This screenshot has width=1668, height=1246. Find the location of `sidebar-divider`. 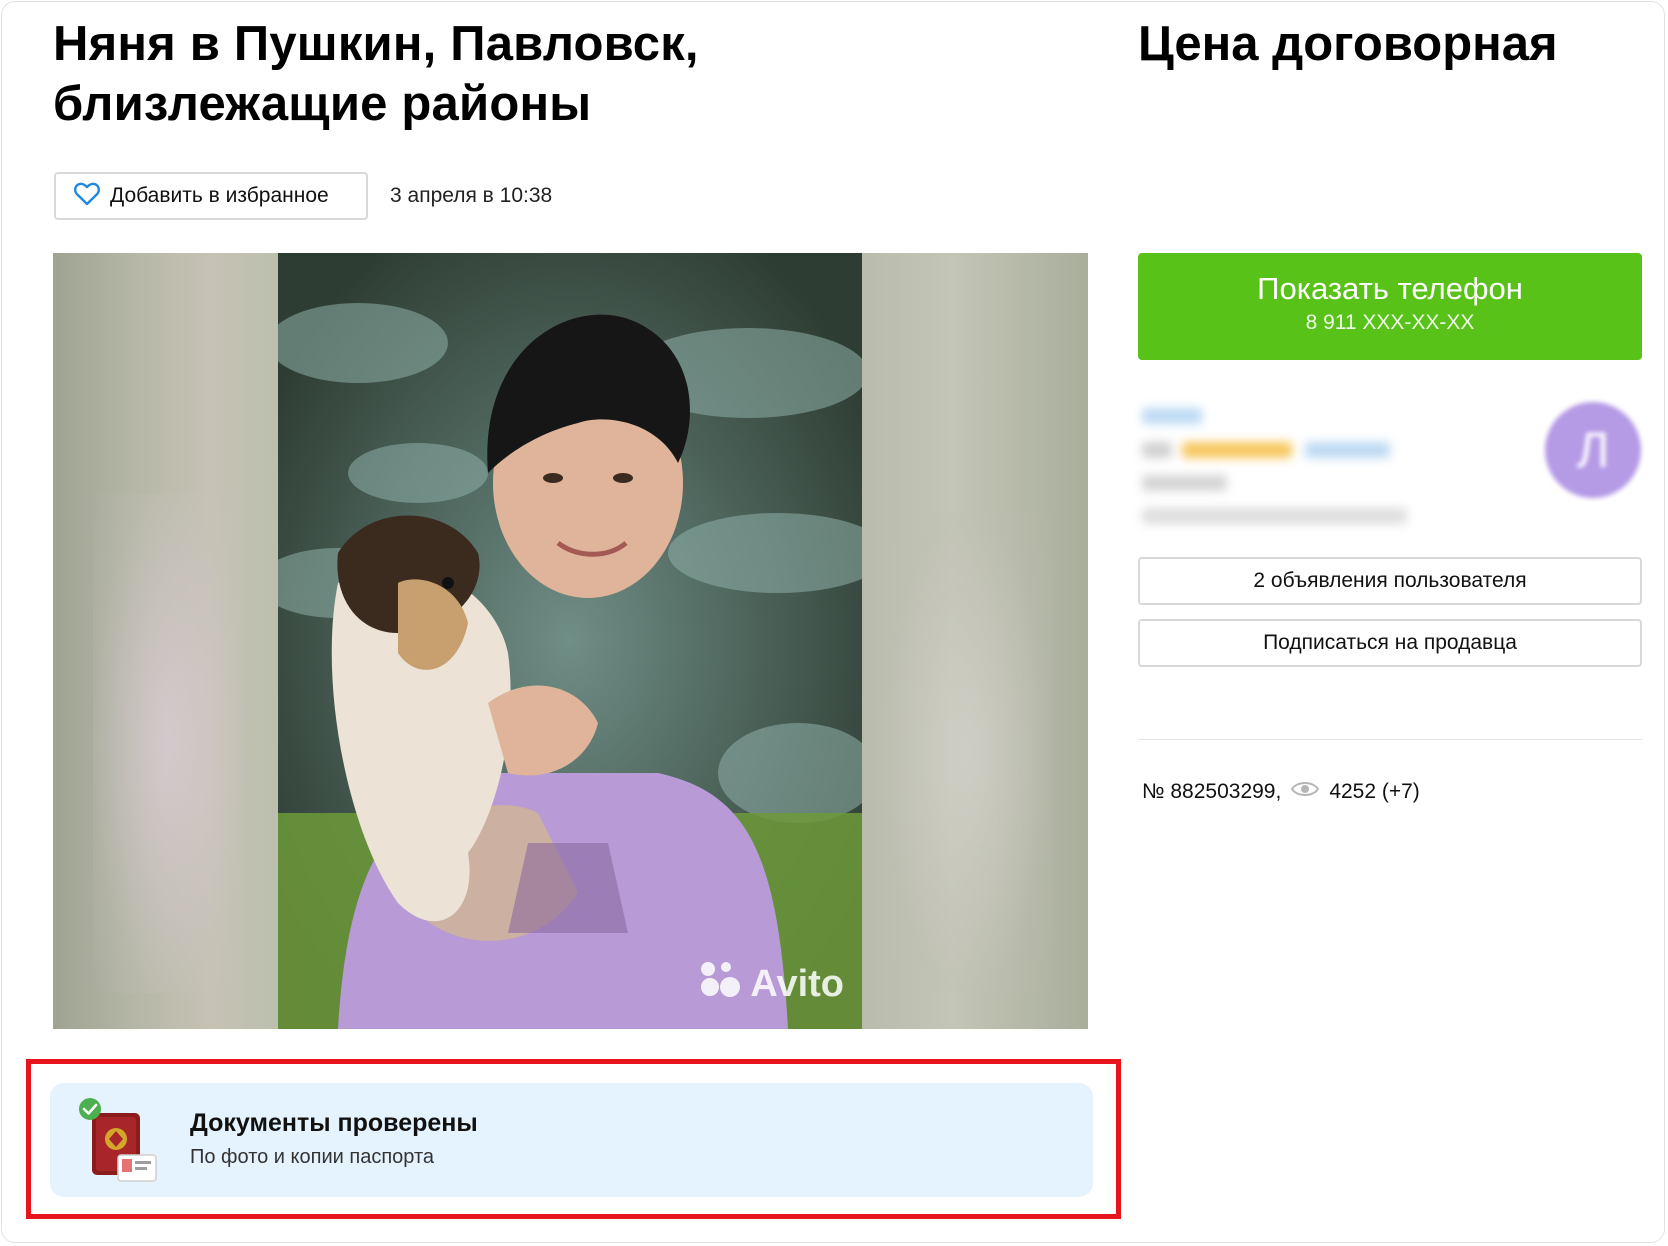

sidebar-divider is located at coordinates (1390, 739).